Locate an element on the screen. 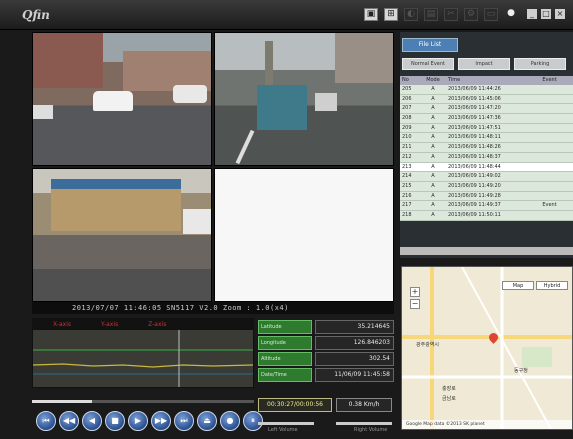 The height and width of the screenshot is (439, 573). graph-plot is located at coordinates (143, 358).